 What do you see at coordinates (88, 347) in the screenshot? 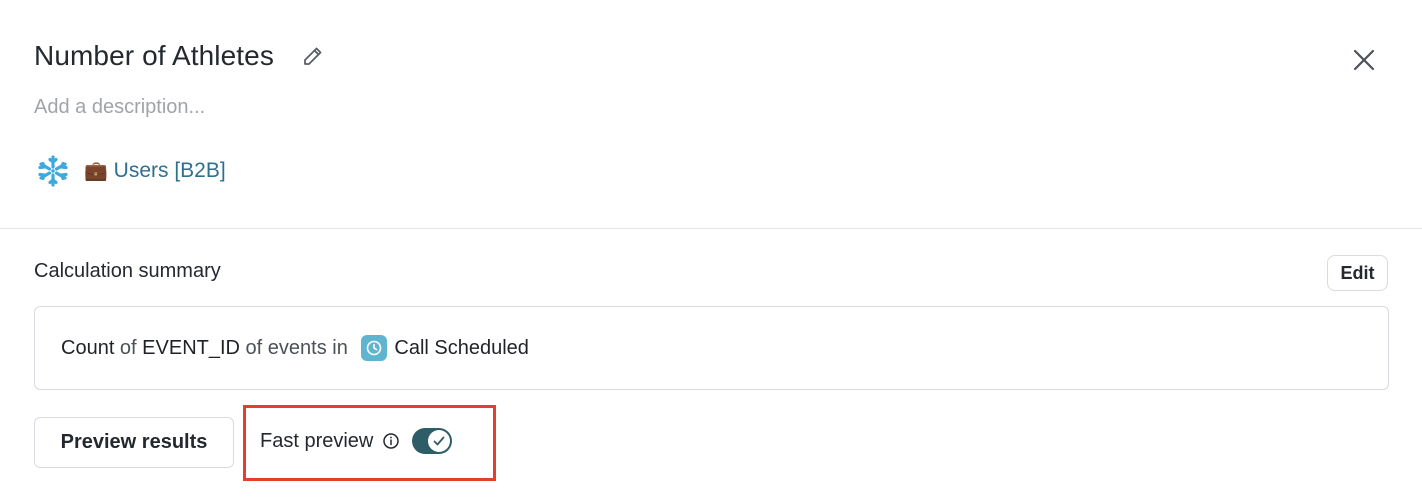
I see `aggregation-label: Count` at bounding box center [88, 347].